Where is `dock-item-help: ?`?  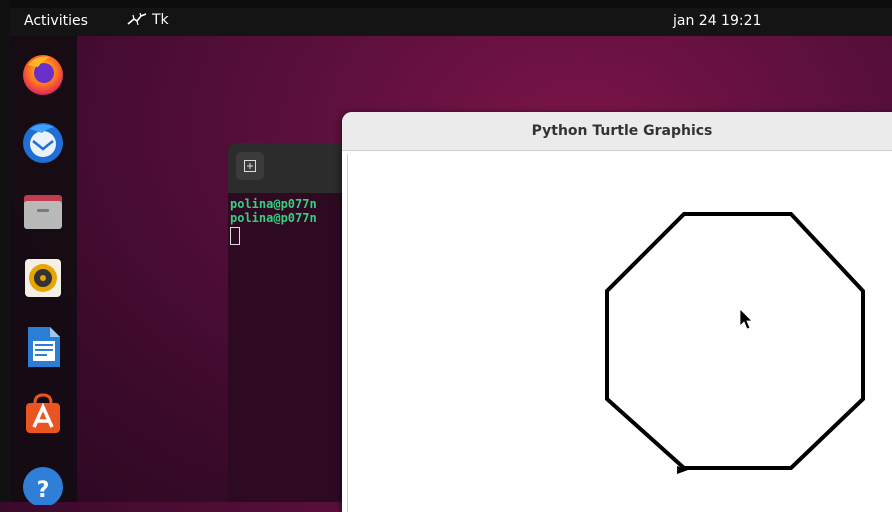
dock-item-help: ? is located at coordinates (43, 482).